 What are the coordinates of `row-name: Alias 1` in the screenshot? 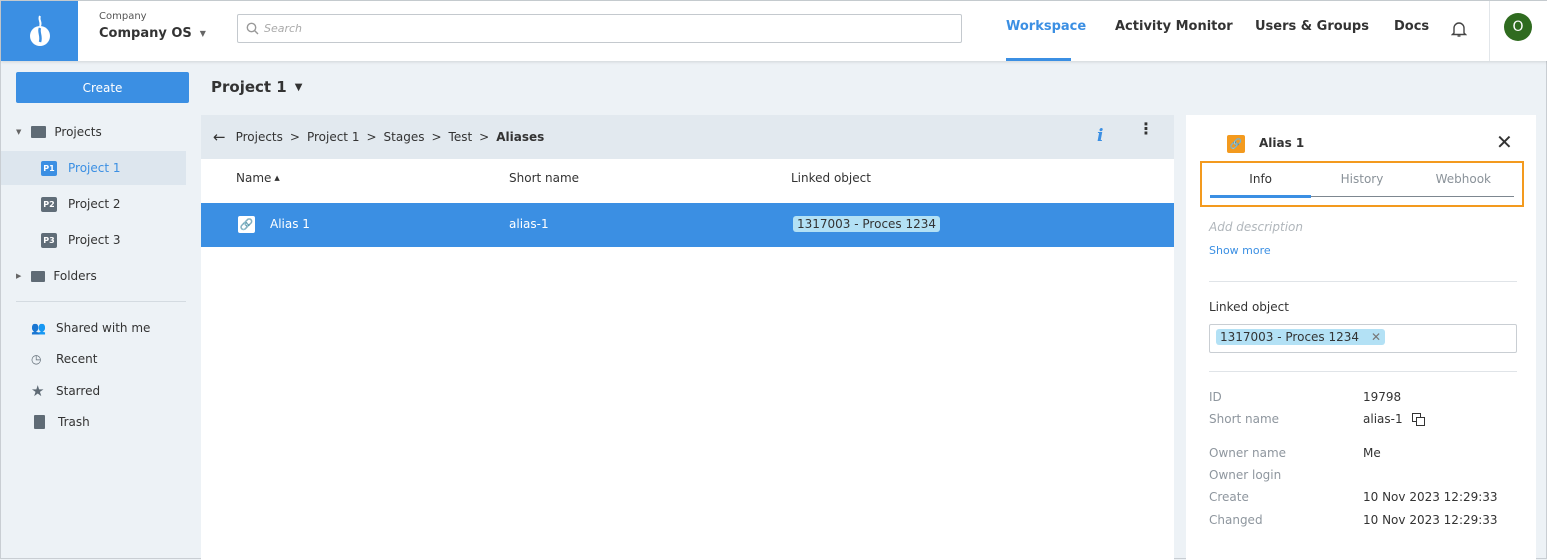 It's located at (290, 224).